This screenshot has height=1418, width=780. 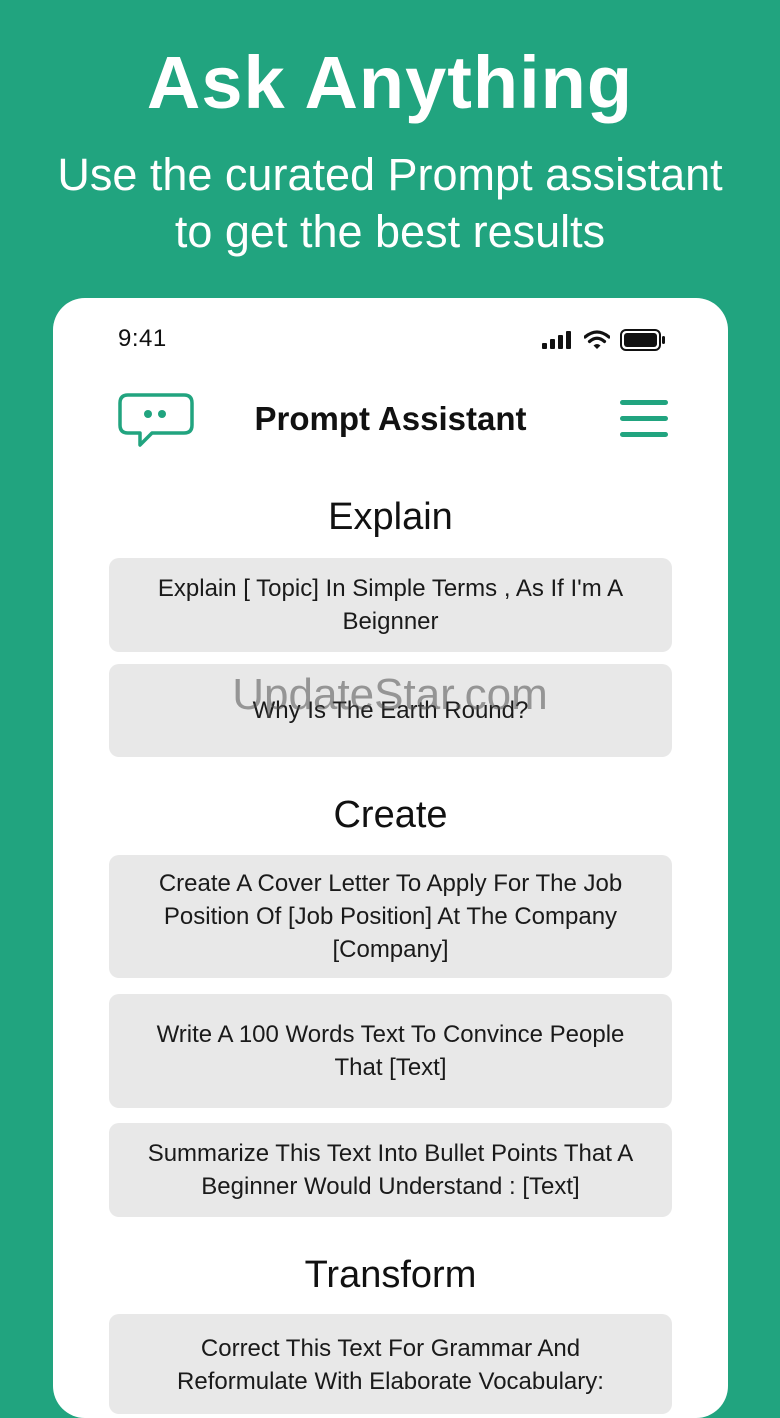 What do you see at coordinates (390, 1275) in the screenshot?
I see `section-title-transform: Transform` at bounding box center [390, 1275].